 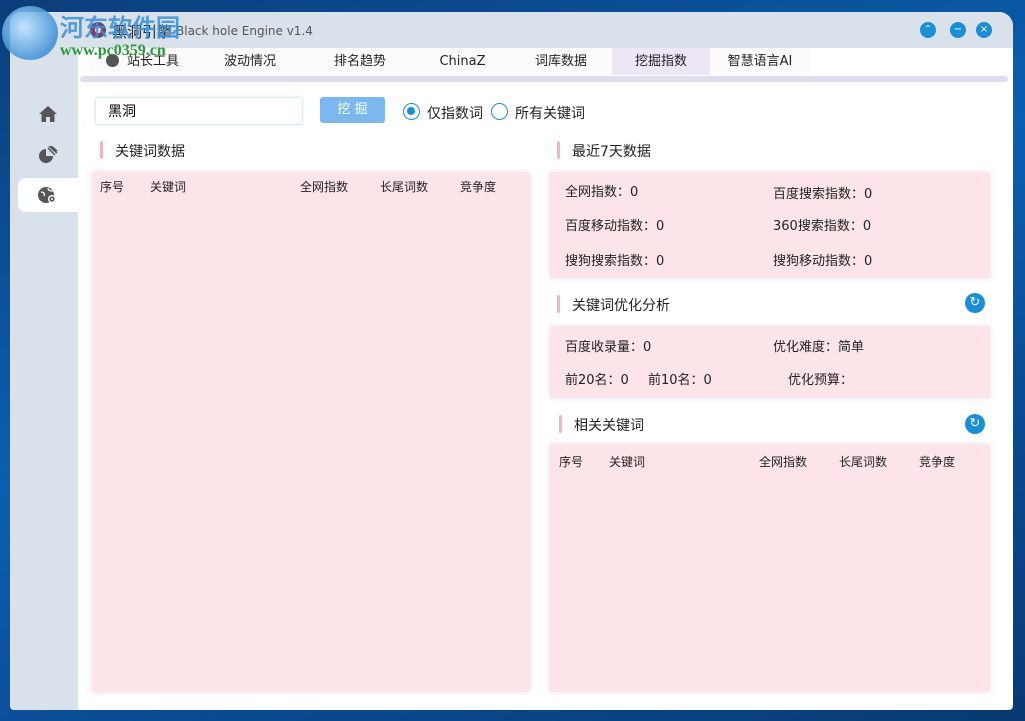 What do you see at coordinates (550, 113) in the screenshot?
I see `radio-all-keywords-label: 所有关键词` at bounding box center [550, 113].